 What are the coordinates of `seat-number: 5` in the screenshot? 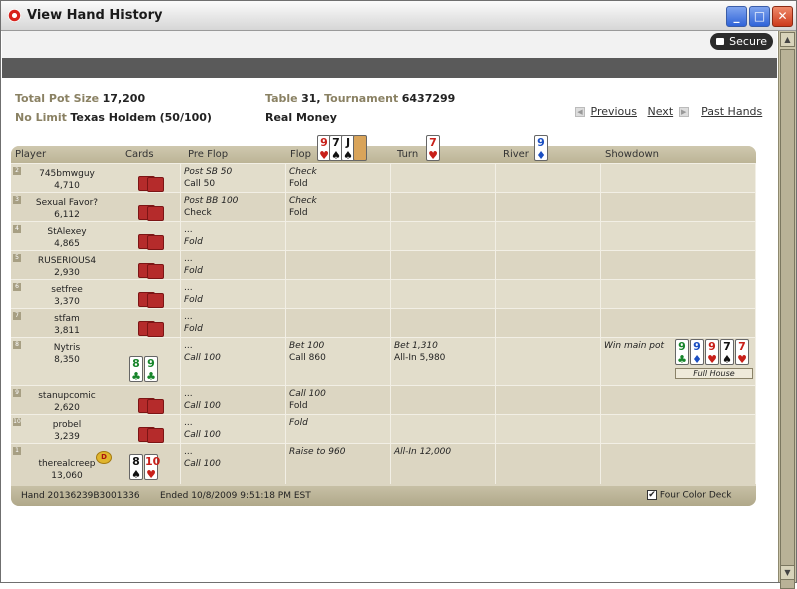 It's located at (17, 258).